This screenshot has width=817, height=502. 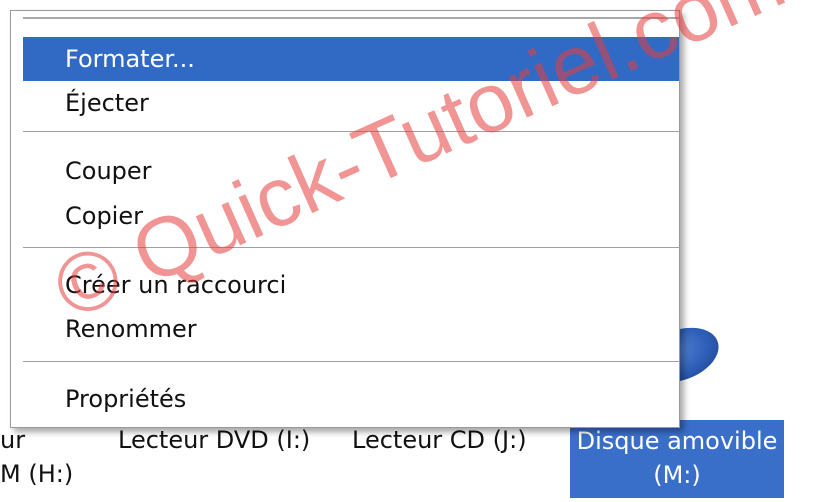 What do you see at coordinates (351, 329) in the screenshot?
I see `menu-item-renommer: Renommer` at bounding box center [351, 329].